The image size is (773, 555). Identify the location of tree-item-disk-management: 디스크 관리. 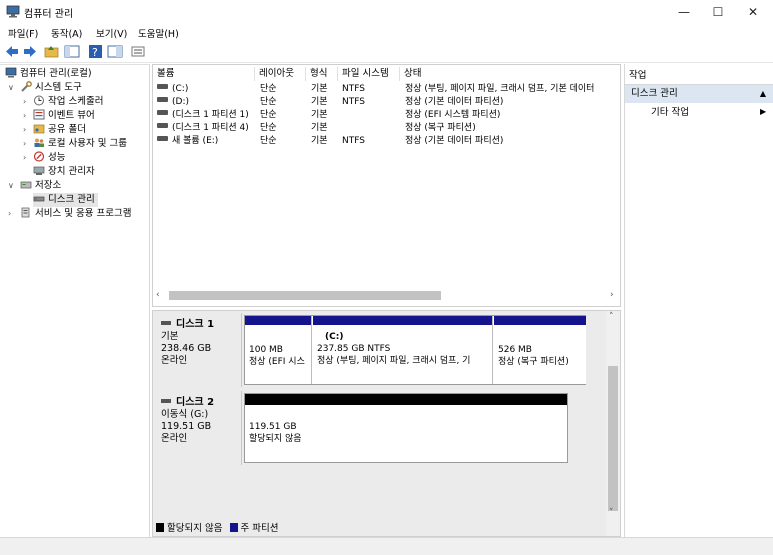
(65, 200).